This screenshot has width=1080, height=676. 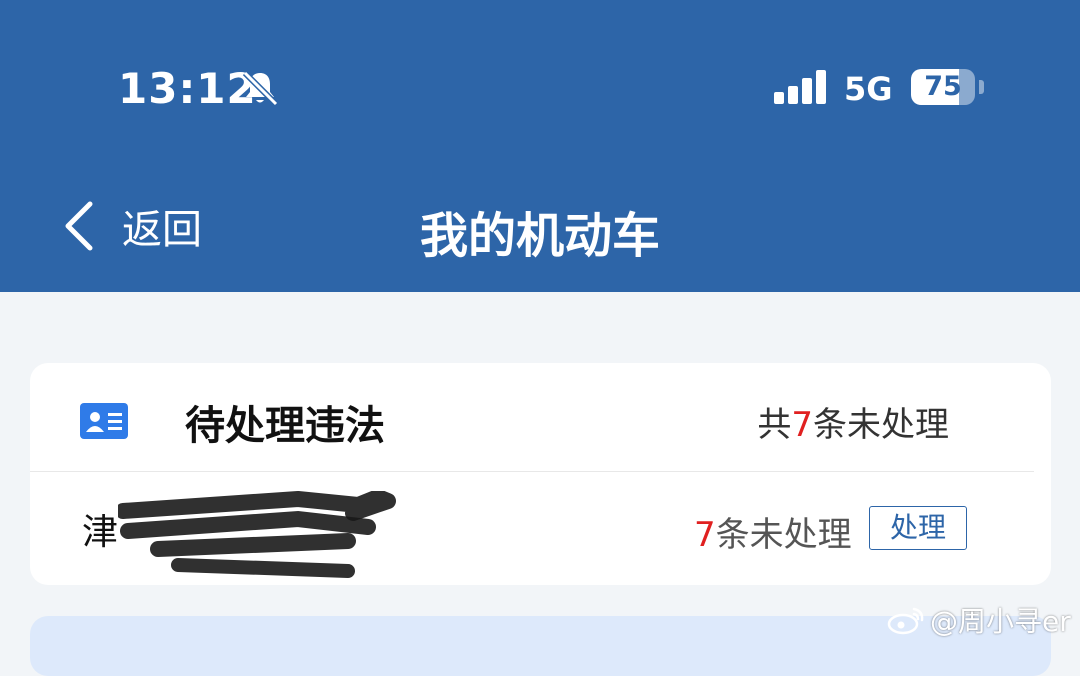 I want to click on watermark-text: @周小寻er, so click(x=1000, y=621).